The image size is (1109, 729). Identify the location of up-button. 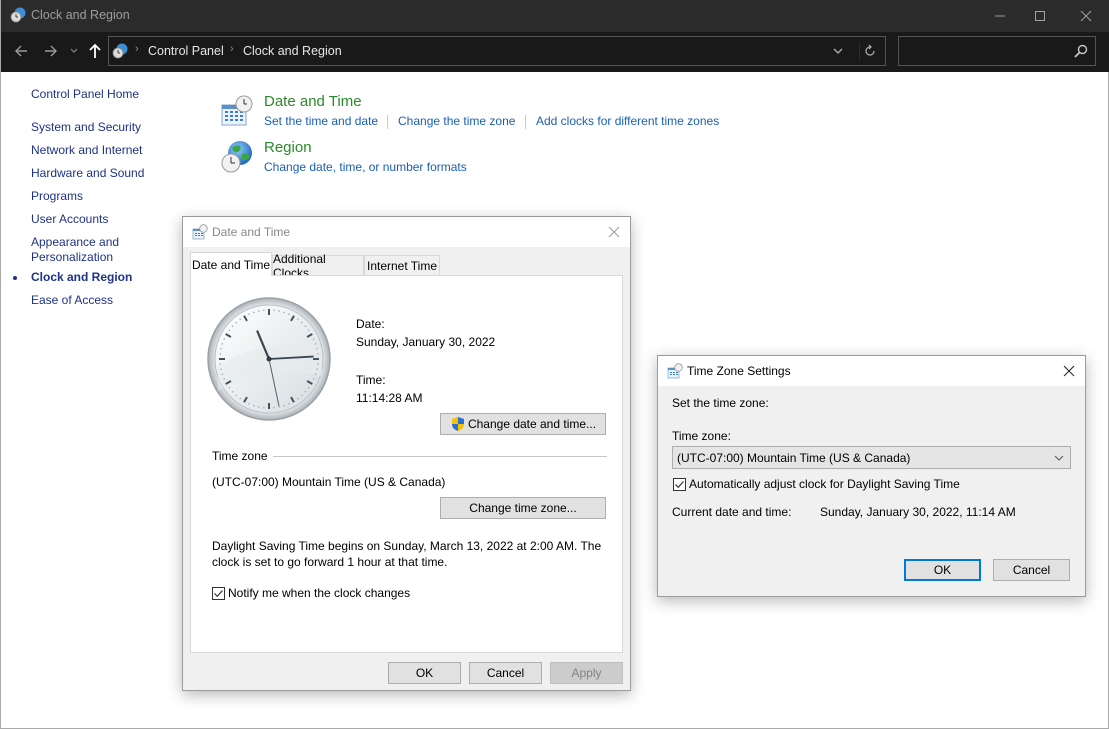
(95, 51).